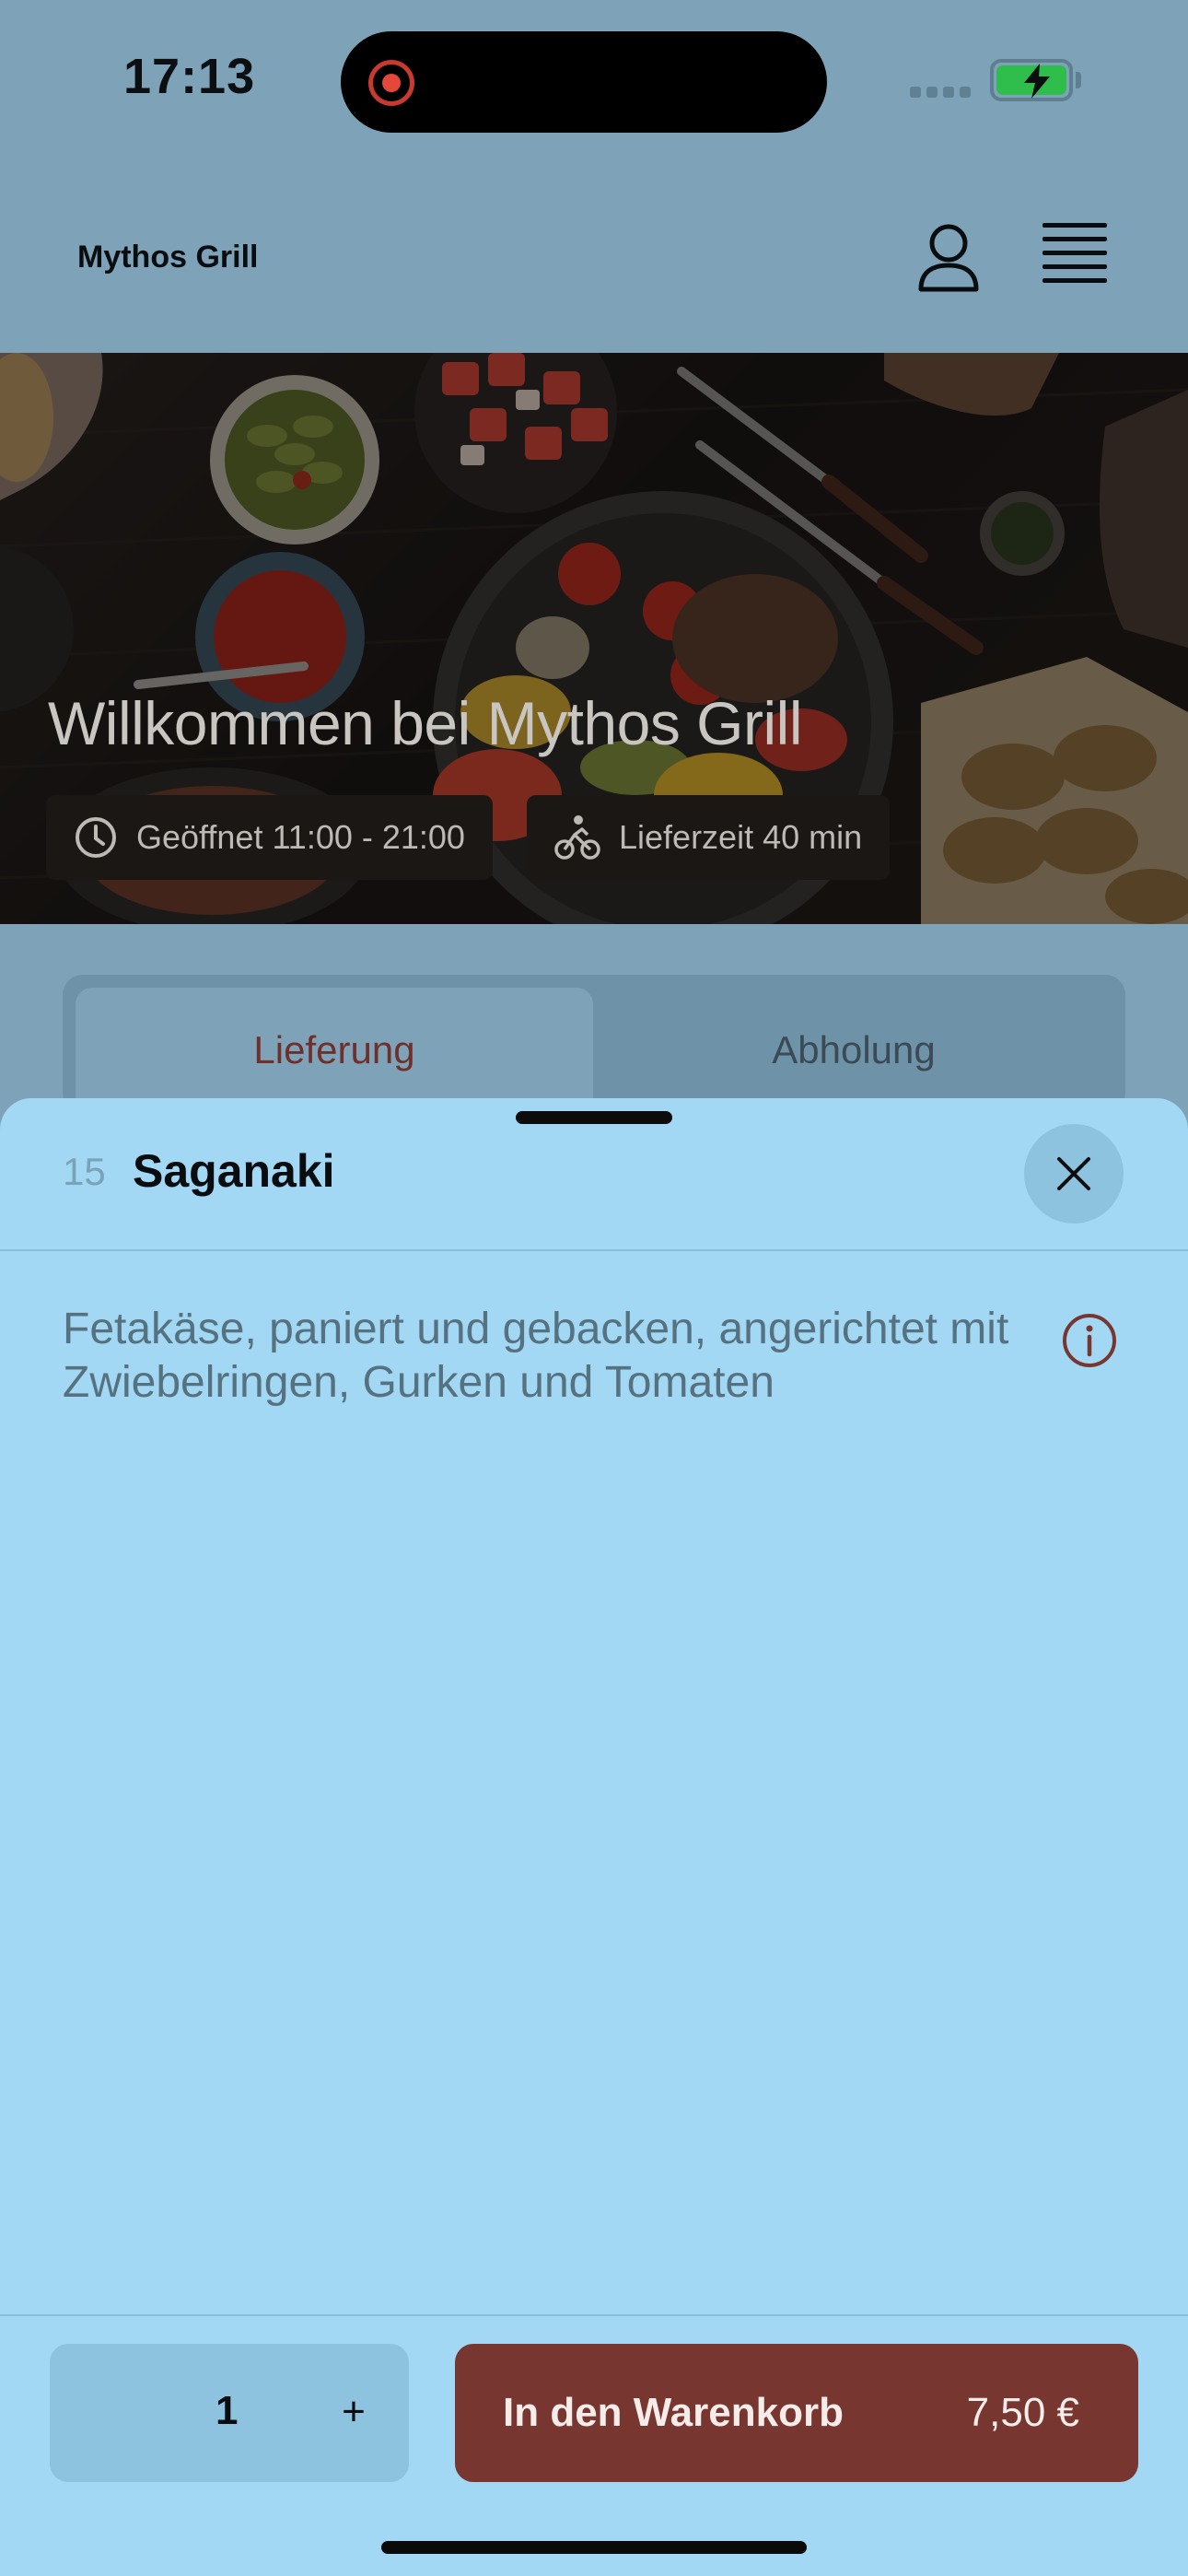 The height and width of the screenshot is (2576, 1188). Describe the element at coordinates (948, 258) in the screenshot. I see `user-icon` at that location.